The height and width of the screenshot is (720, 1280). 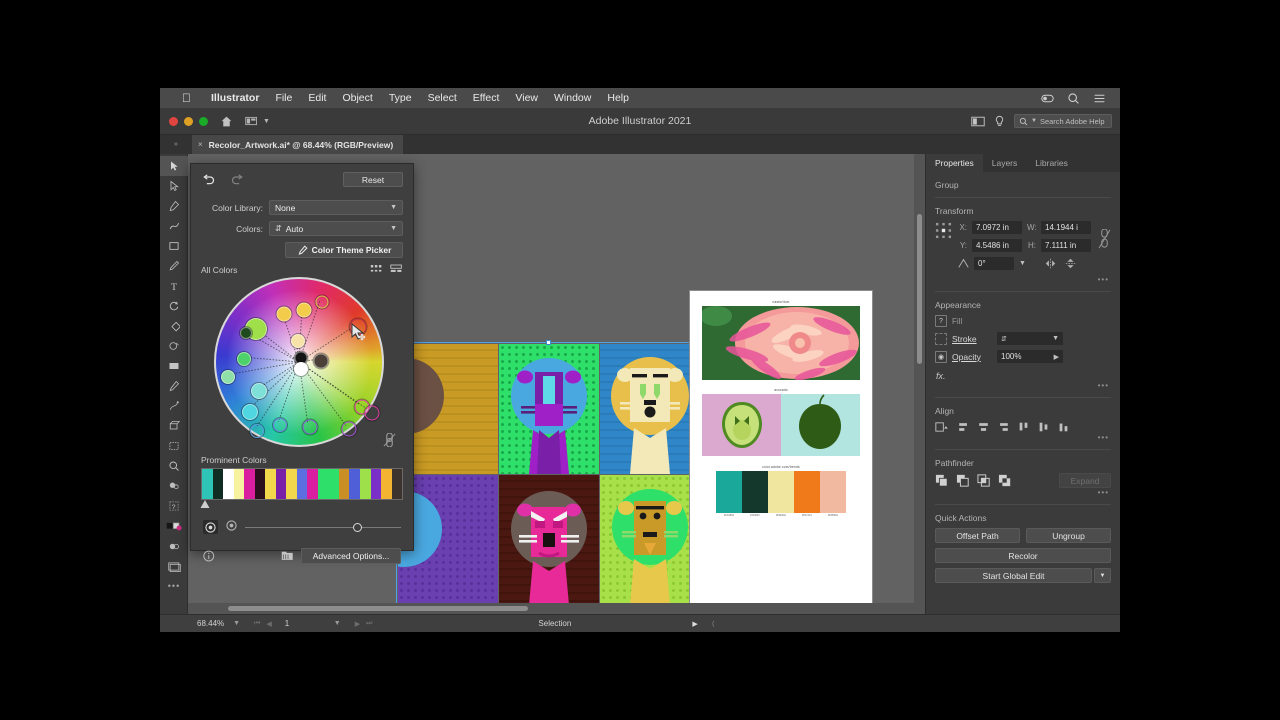 What do you see at coordinates (174, 286) in the screenshot?
I see `type-tool: T` at bounding box center [174, 286].